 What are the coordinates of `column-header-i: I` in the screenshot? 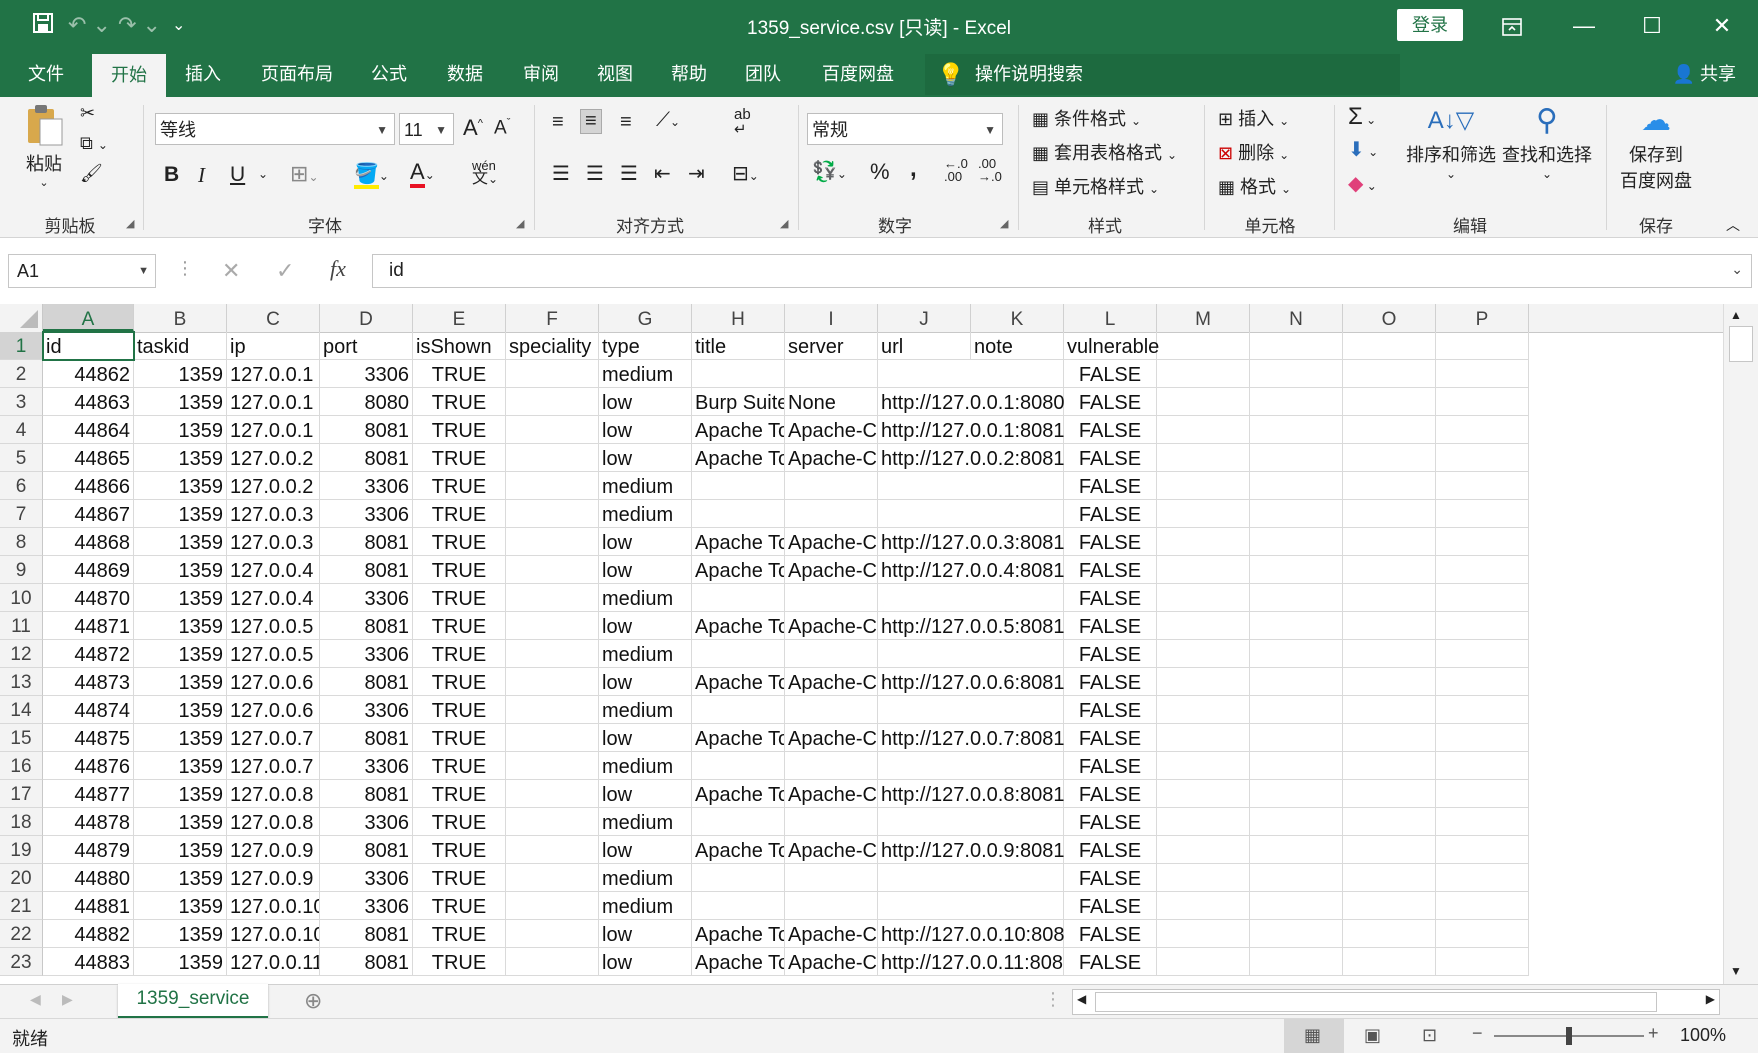 It's located at (831, 318).